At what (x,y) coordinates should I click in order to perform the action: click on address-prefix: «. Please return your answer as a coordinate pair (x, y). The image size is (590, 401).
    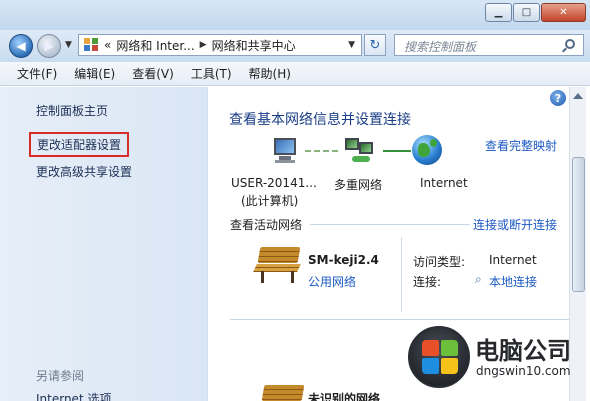
    Looking at the image, I should click on (107, 45).